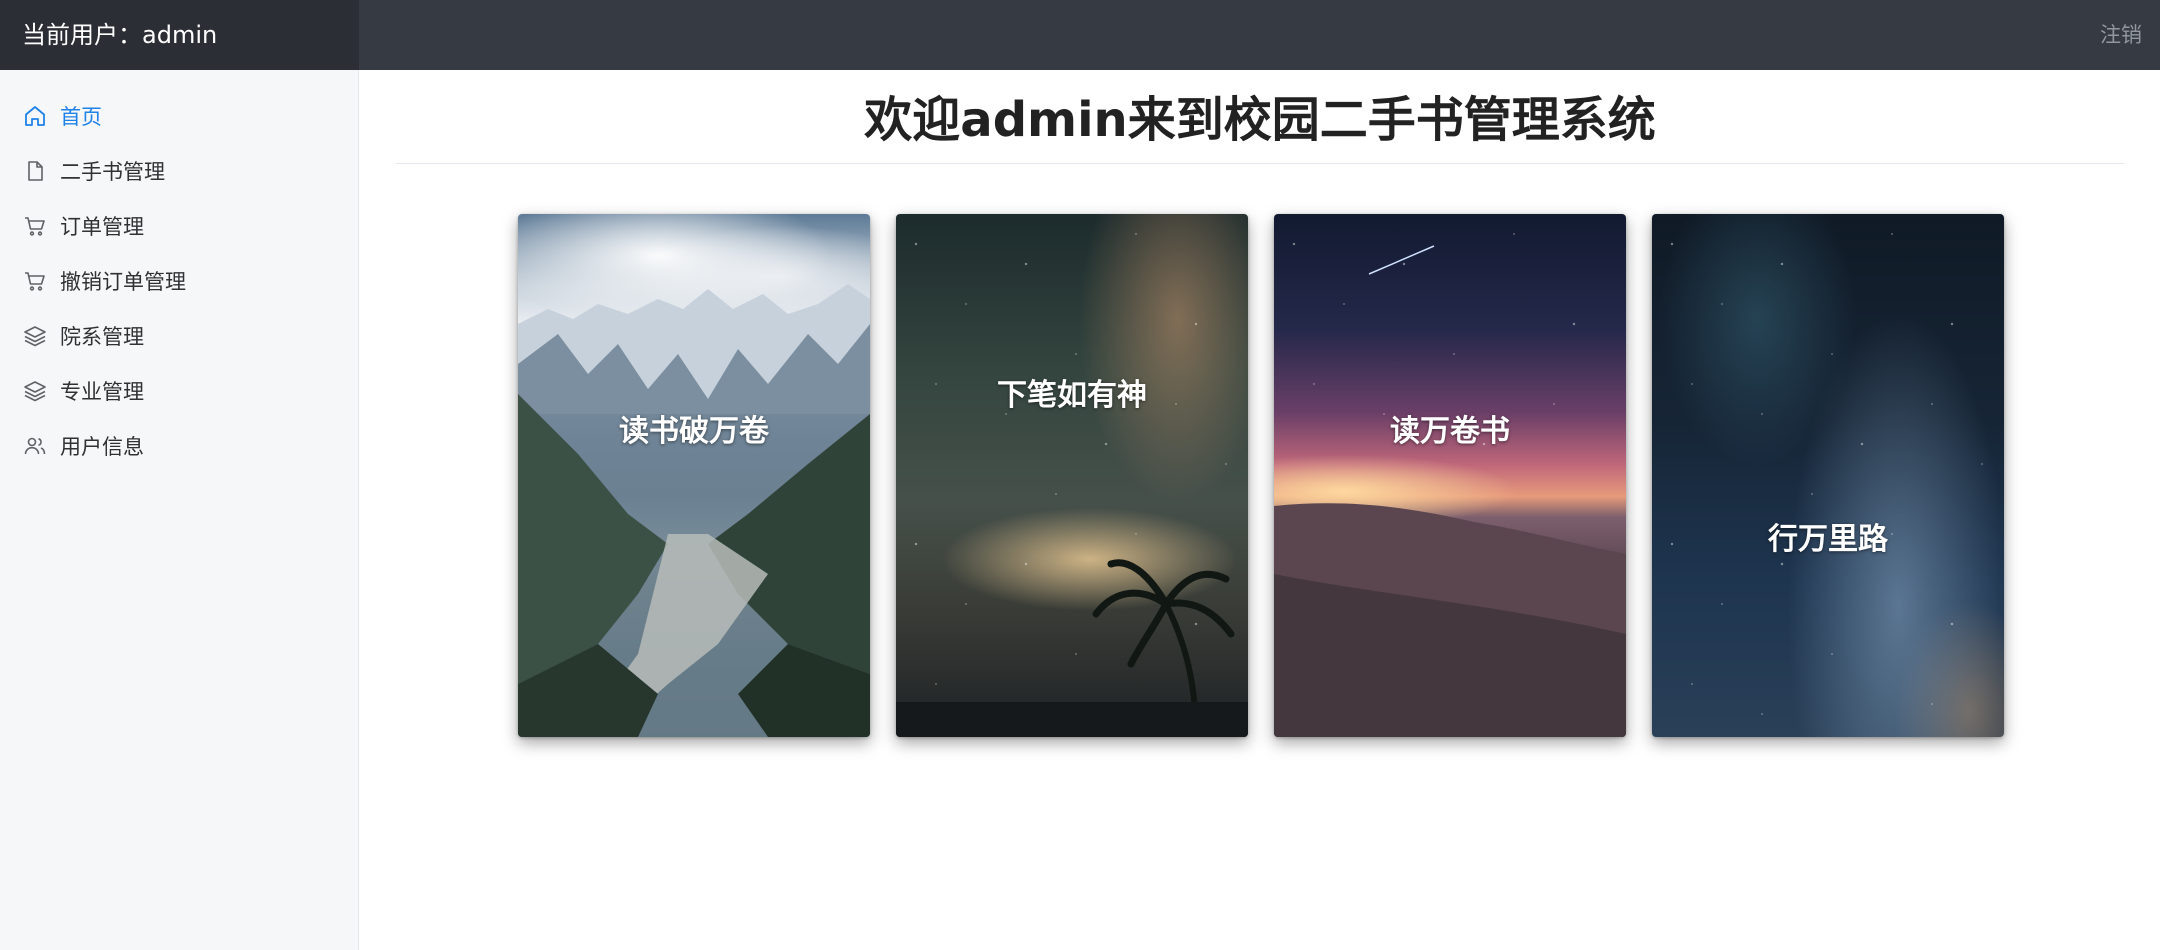 This screenshot has width=2160, height=950. I want to click on document-icon, so click(35, 171).